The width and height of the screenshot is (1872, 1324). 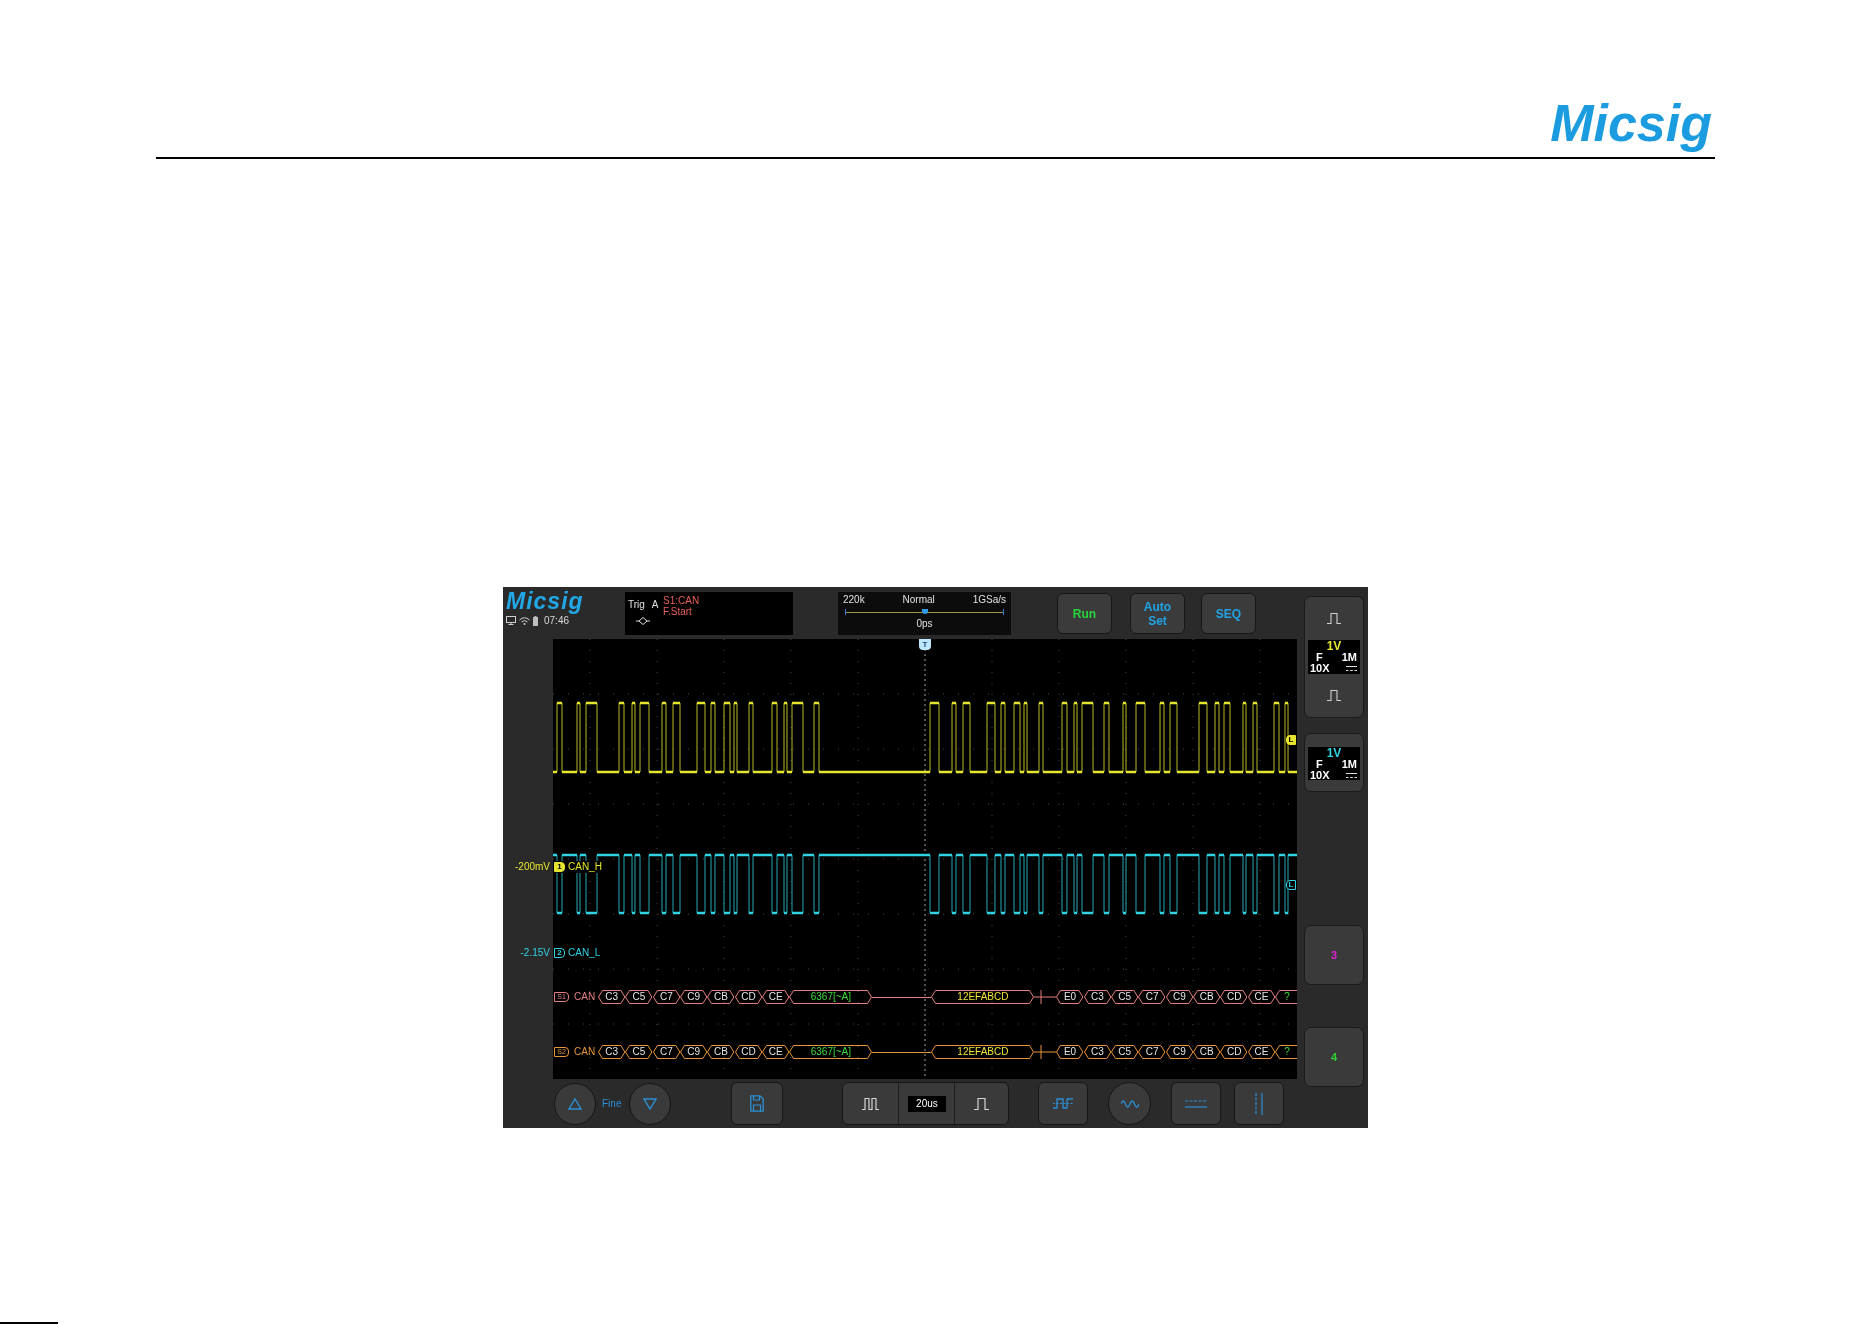 I want to click on position-slider, so click(x=924, y=612).